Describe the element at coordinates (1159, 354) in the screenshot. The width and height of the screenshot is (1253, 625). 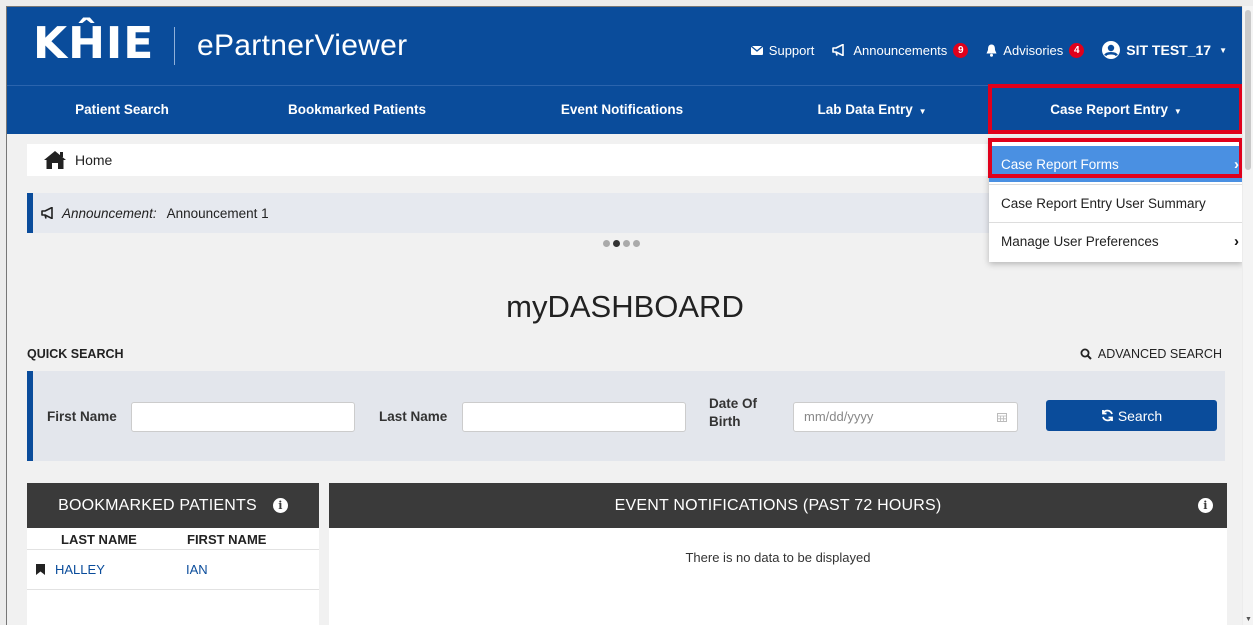
I see `advanced-search-label: ADVANCED SEARCH` at that location.